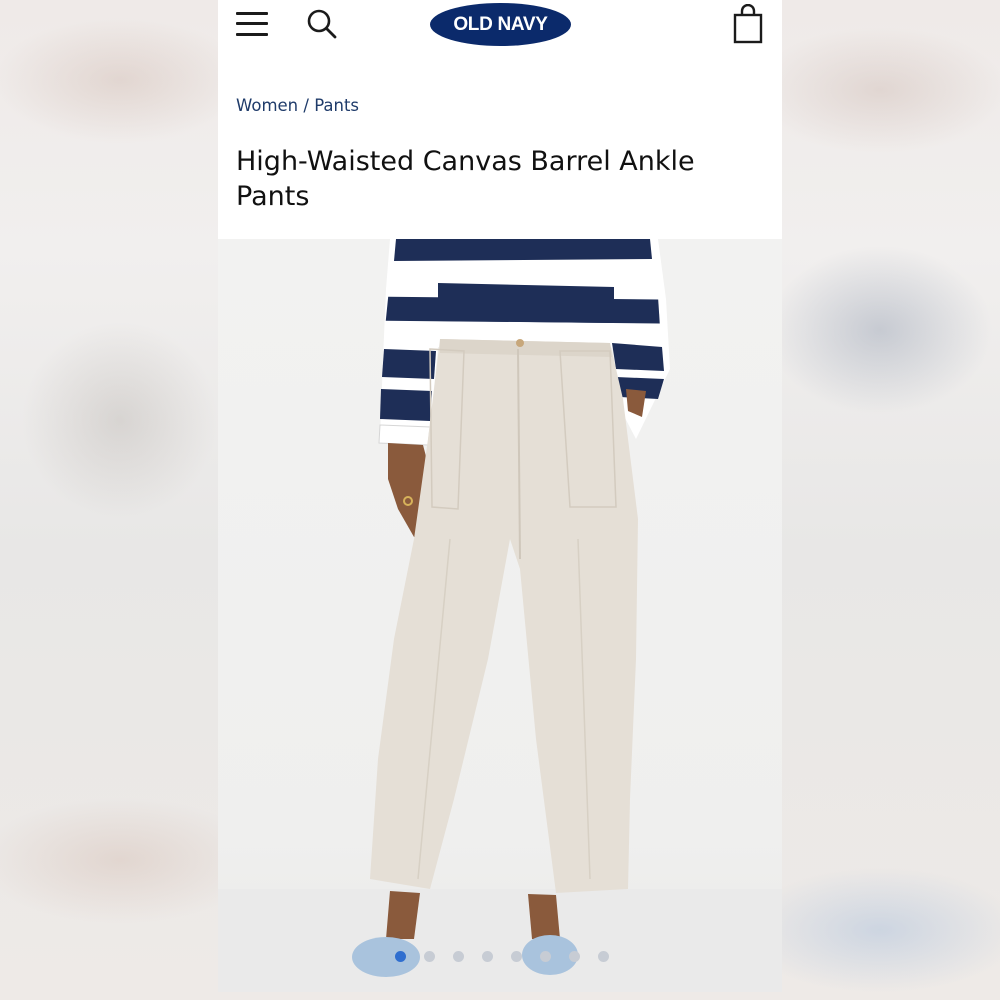  What do you see at coordinates (253, 24) in the screenshot?
I see `hamburger-menu-icon` at bounding box center [253, 24].